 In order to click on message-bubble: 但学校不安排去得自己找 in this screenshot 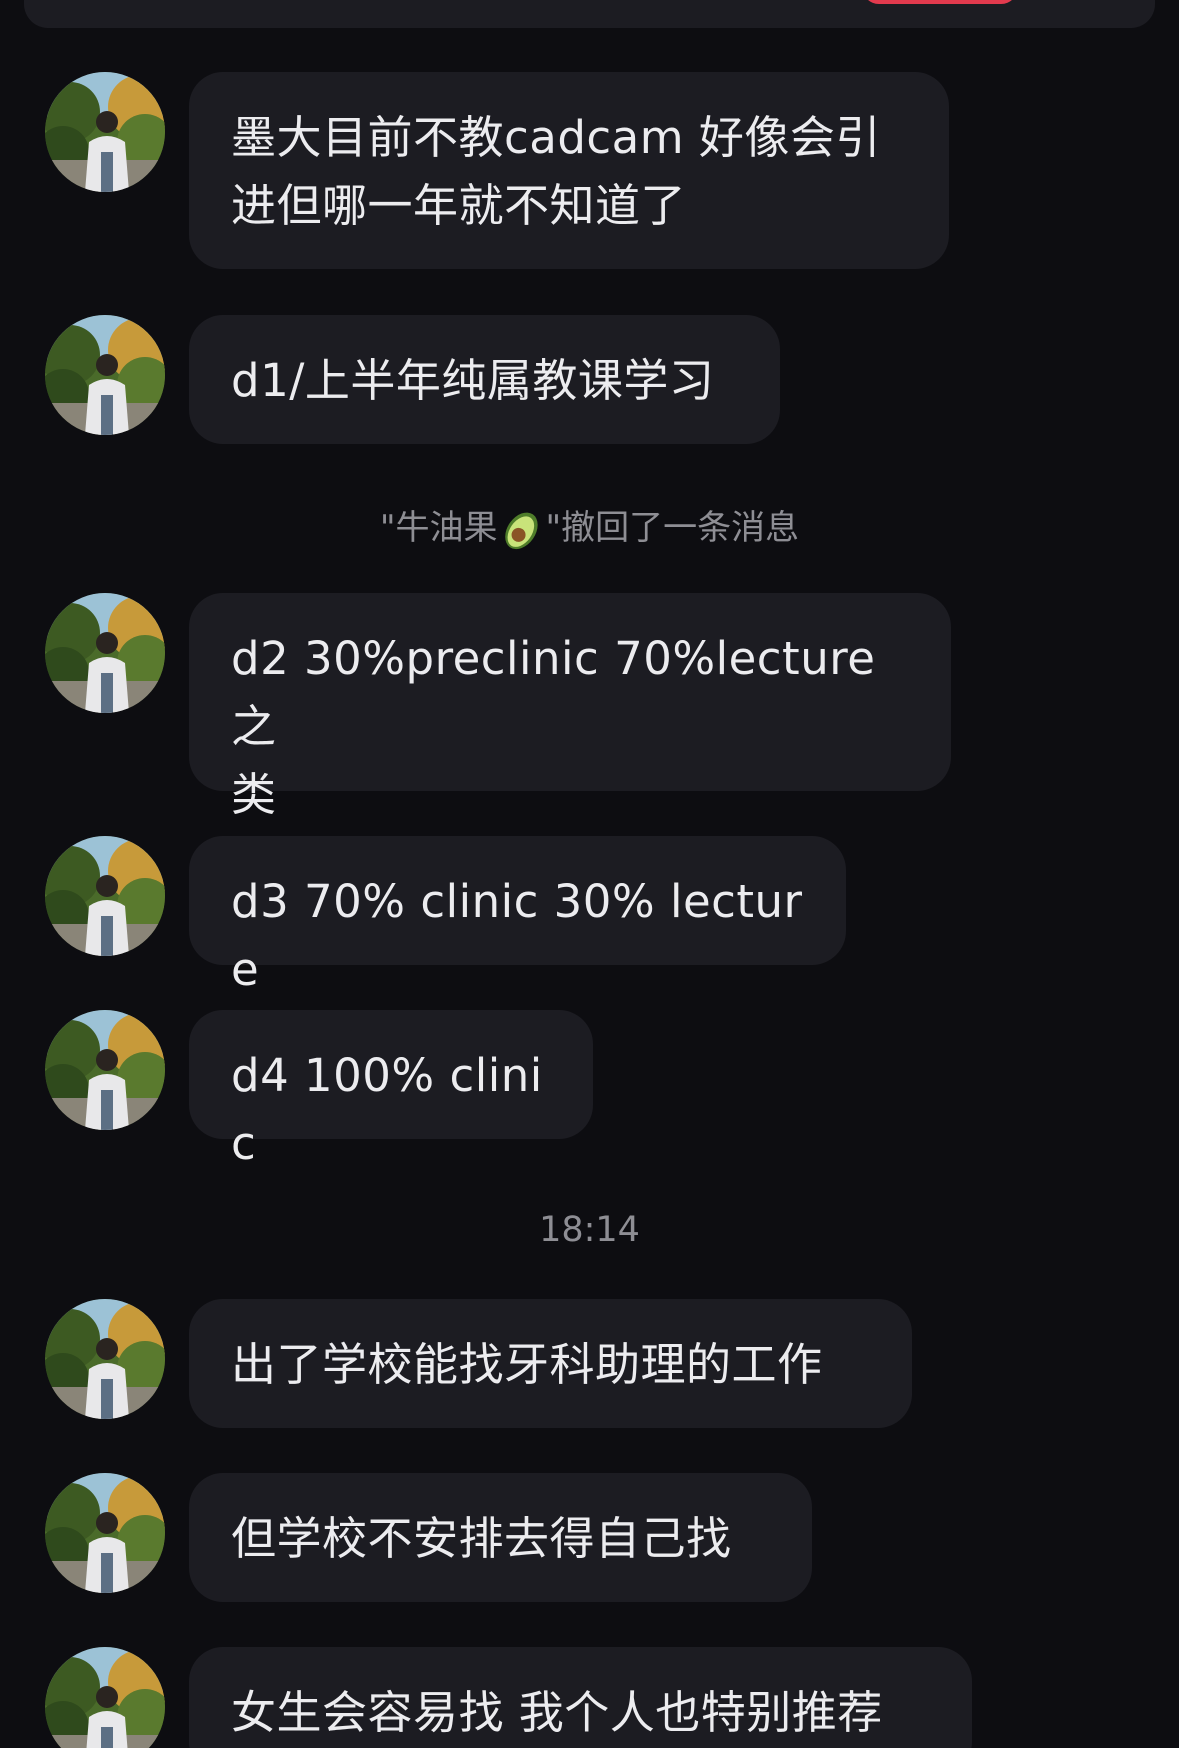, I will do `click(500, 1537)`.